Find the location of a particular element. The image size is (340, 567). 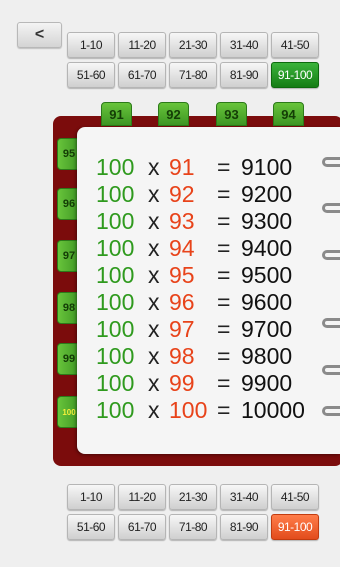

page-tab-92: 92 is located at coordinates (173, 114).